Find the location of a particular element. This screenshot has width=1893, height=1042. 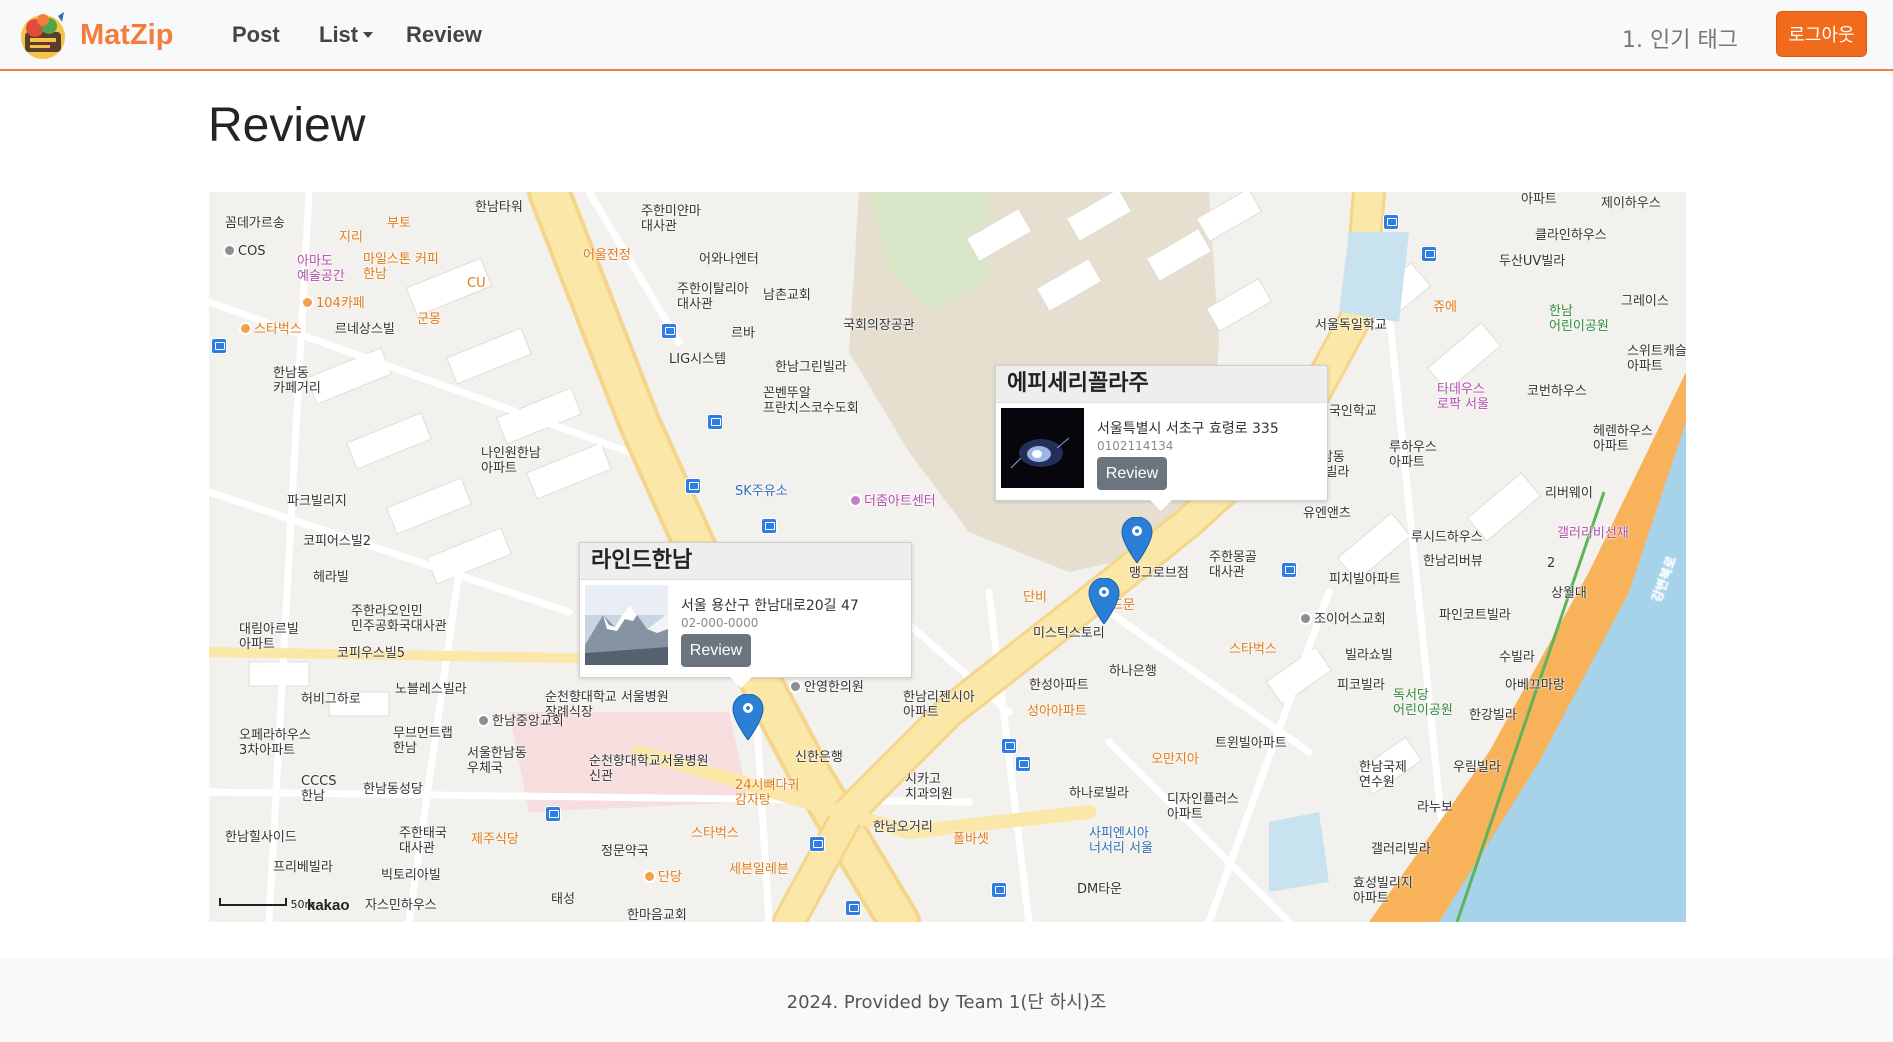

gallery-icon is located at coordinates (855, 500).